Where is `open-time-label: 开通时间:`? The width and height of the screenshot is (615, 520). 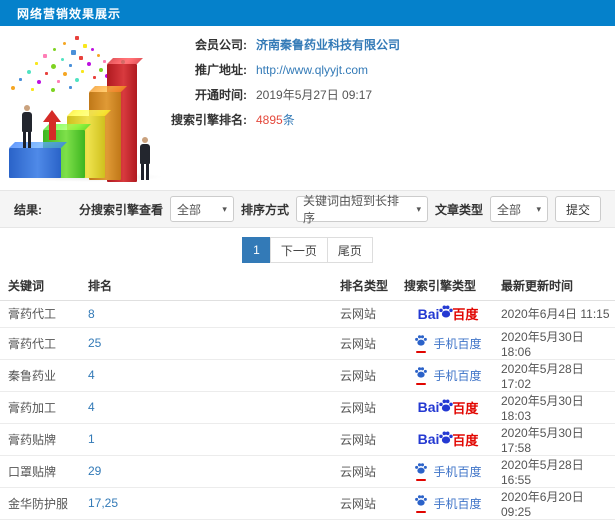 open-time-label: 开通时间: is located at coordinates (221, 95).